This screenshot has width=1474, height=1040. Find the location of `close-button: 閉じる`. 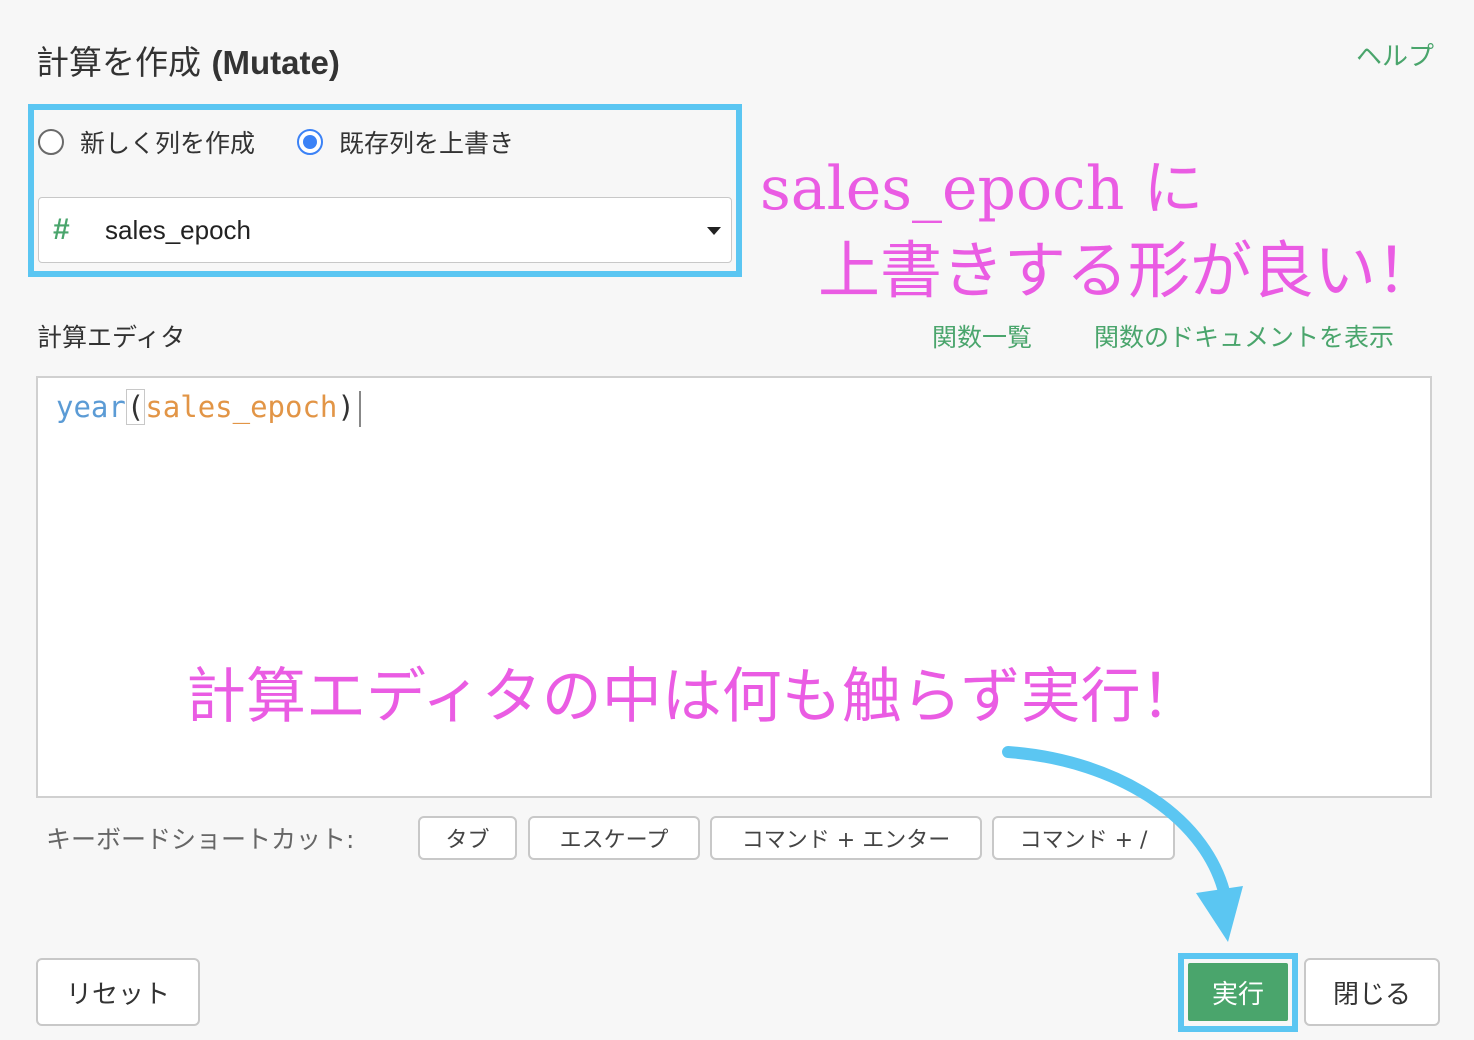

close-button: 閉じる is located at coordinates (1372, 992).